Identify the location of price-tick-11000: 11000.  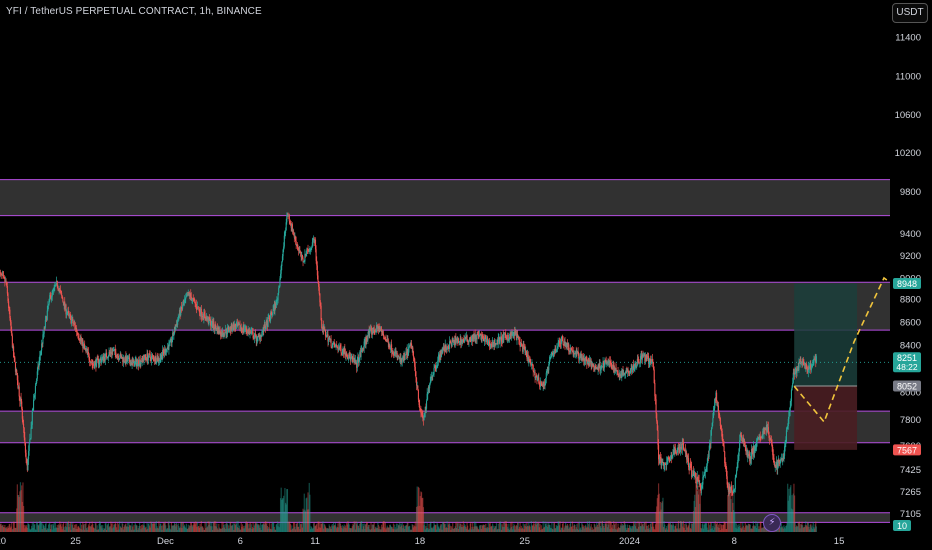
(908, 77).